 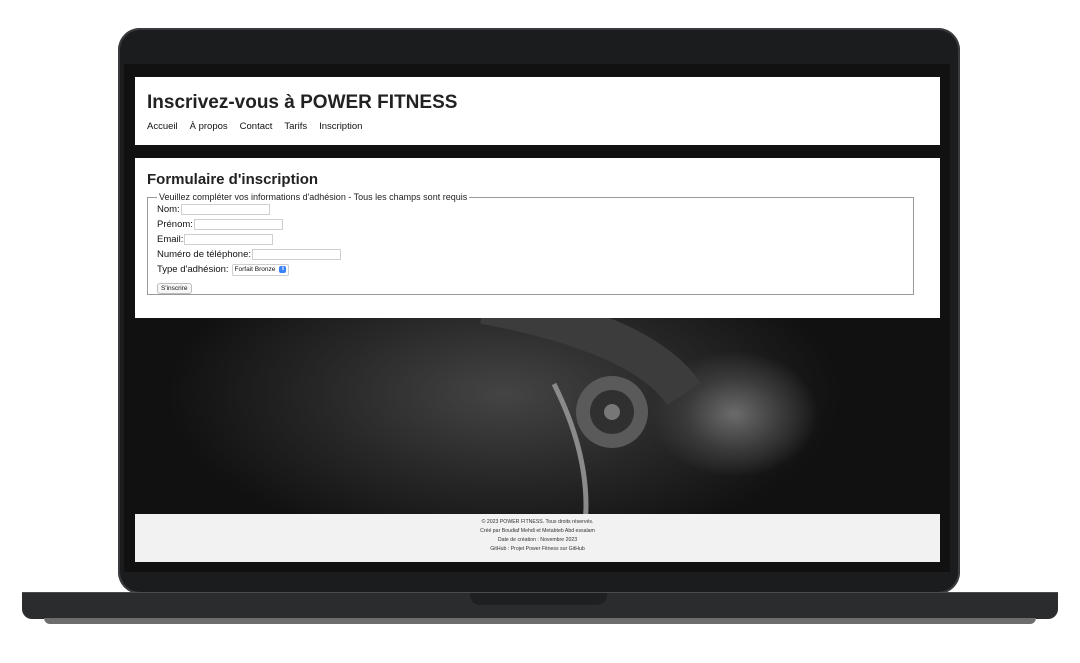 What do you see at coordinates (204, 254) in the screenshot?
I see `telephone-label: Numéro de téléphone:` at bounding box center [204, 254].